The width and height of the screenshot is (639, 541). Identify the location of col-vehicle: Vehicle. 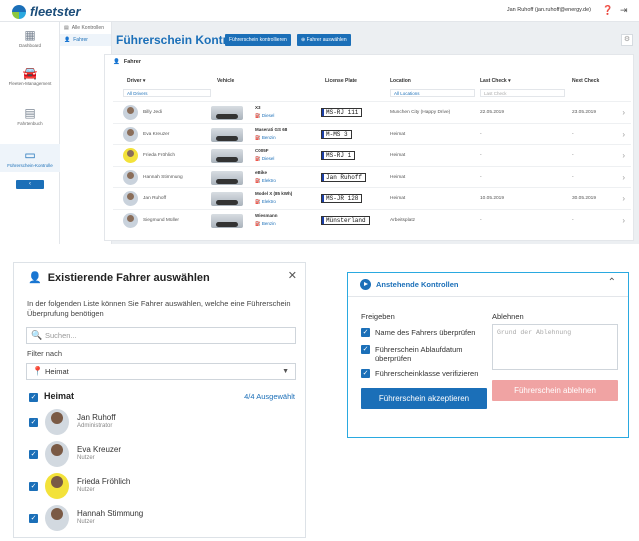
(225, 81).